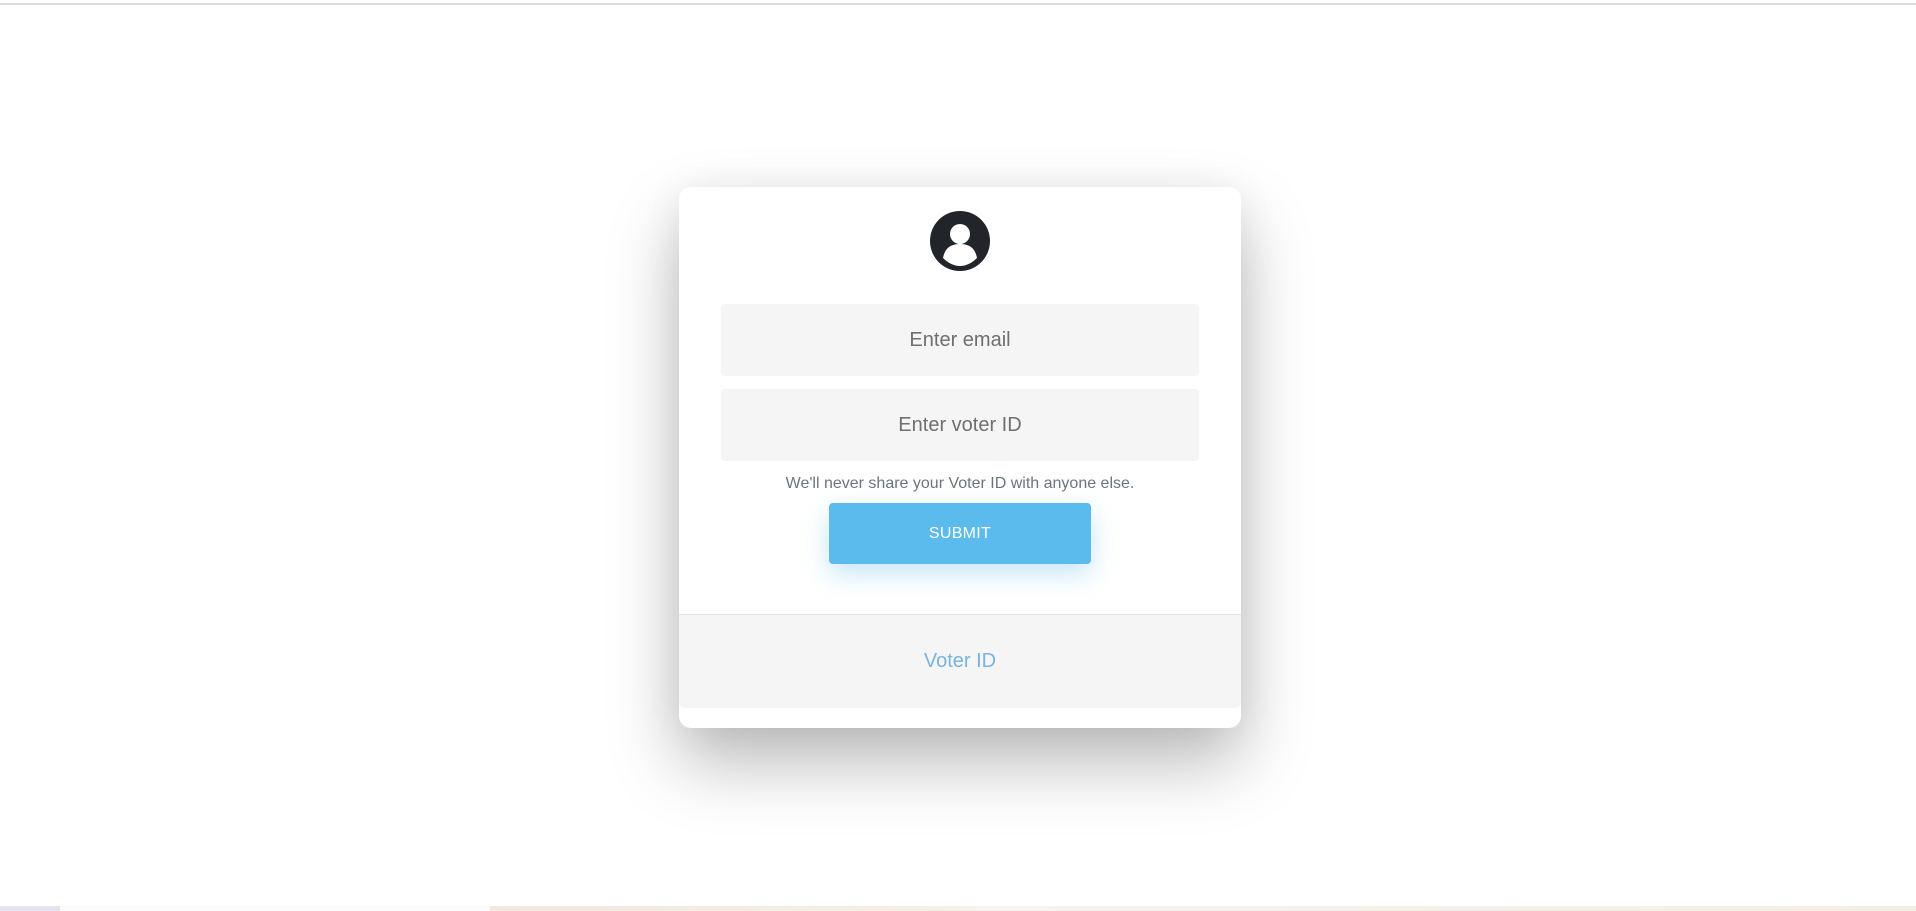 The image size is (1916, 911). Describe the element at coordinates (960, 533) in the screenshot. I see `submit-button: SUBMIT` at that location.